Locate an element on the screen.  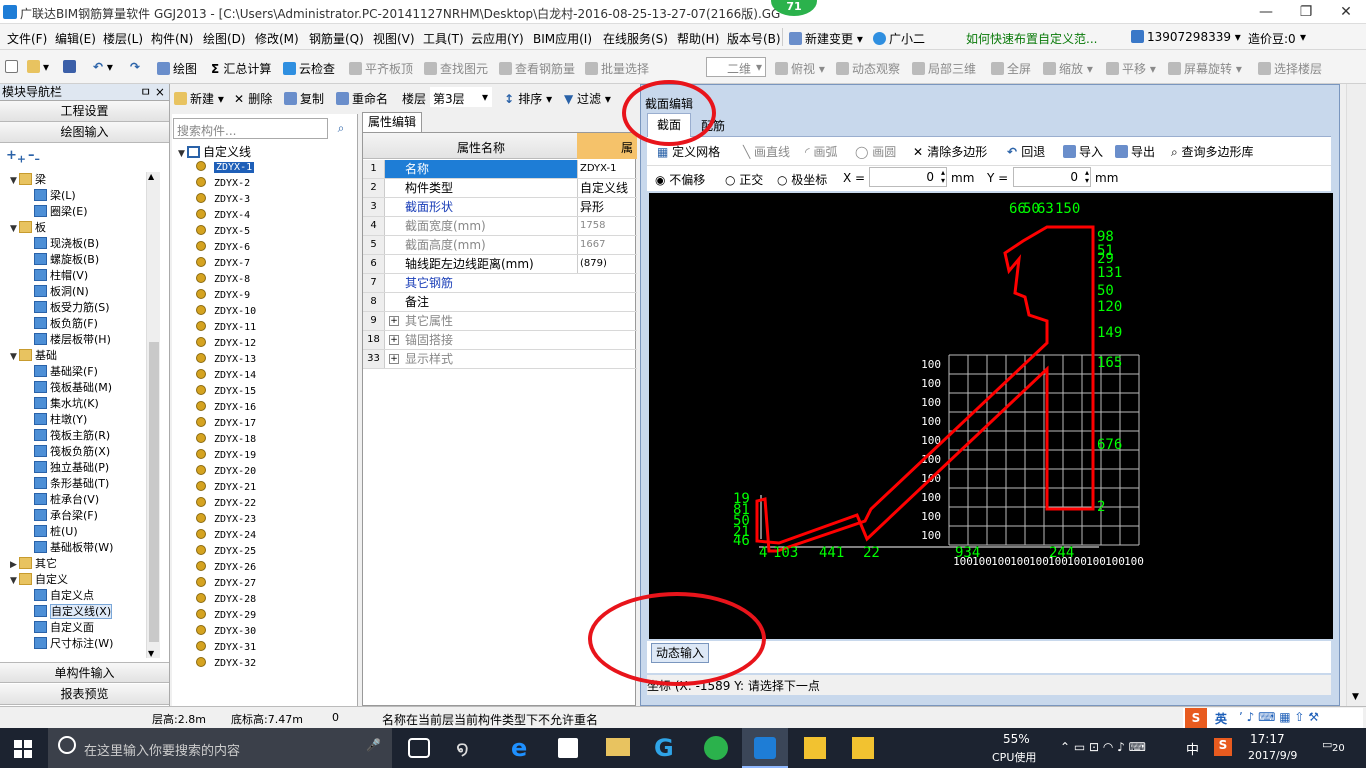
prop-value: 1667 is located at coordinates (607, 245).